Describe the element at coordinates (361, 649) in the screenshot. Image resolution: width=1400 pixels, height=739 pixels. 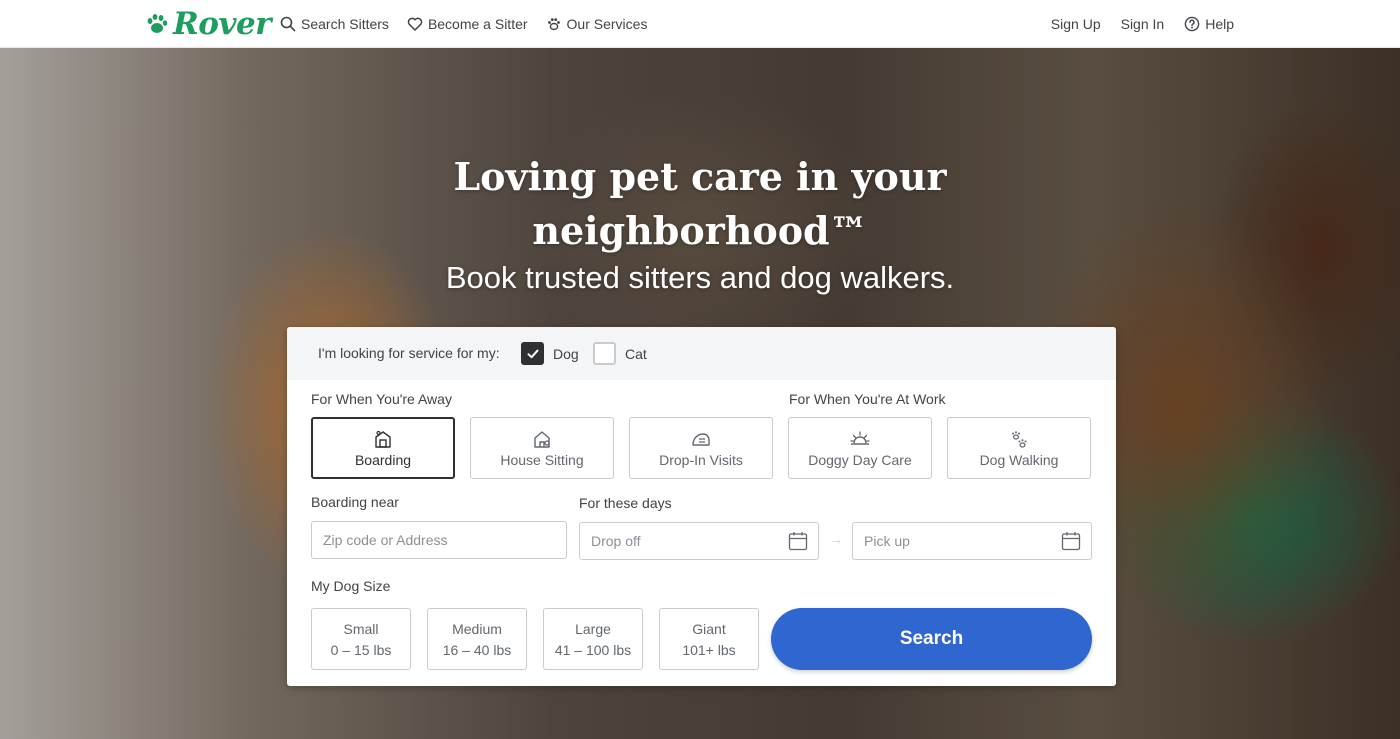
I see `size-range: 0 – 15 lbs` at that location.